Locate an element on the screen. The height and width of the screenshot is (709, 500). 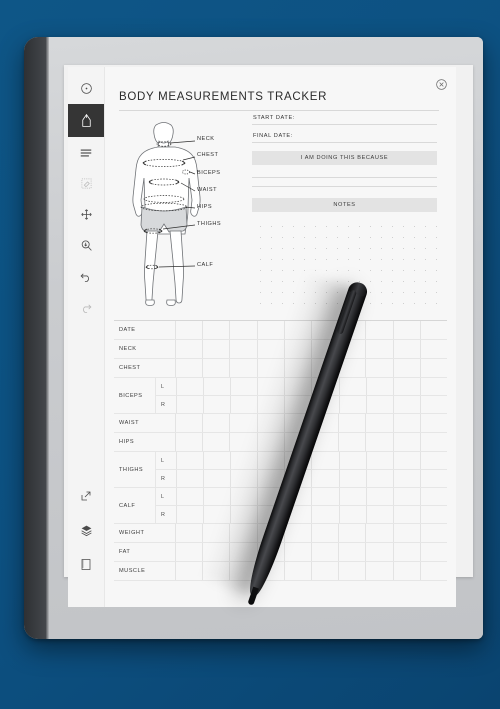
table-row: CHEST is located at coordinates (280, 368).